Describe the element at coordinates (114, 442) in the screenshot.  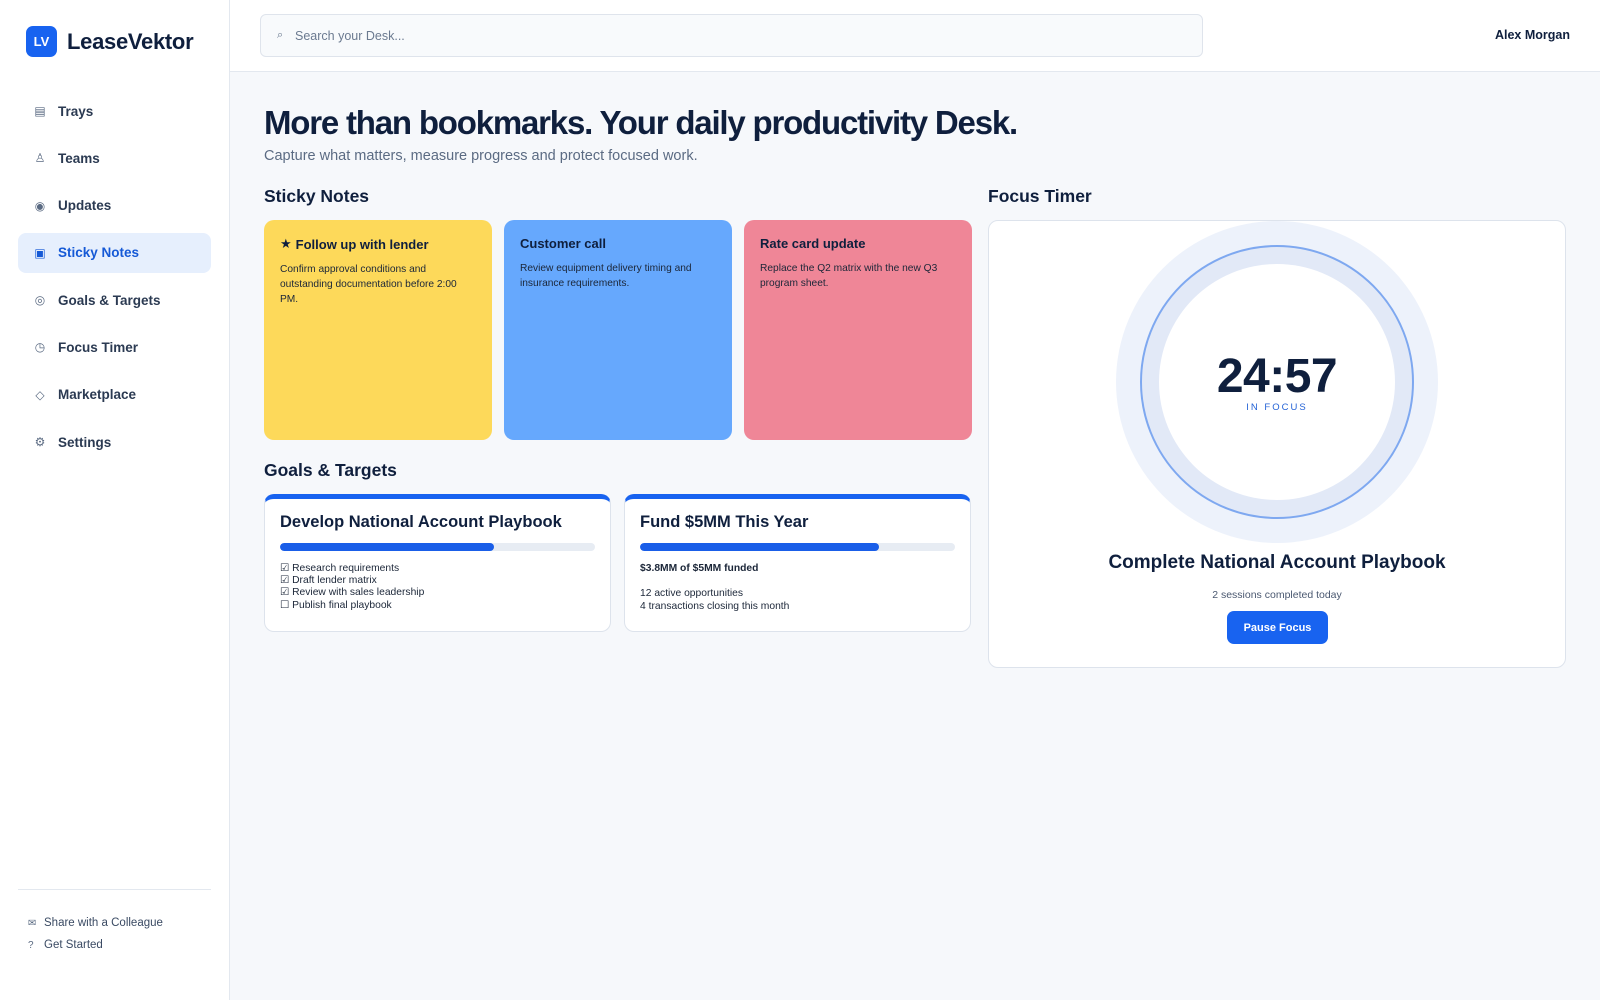
I see `sidebar-item-settings: ⚙ Settings` at that location.